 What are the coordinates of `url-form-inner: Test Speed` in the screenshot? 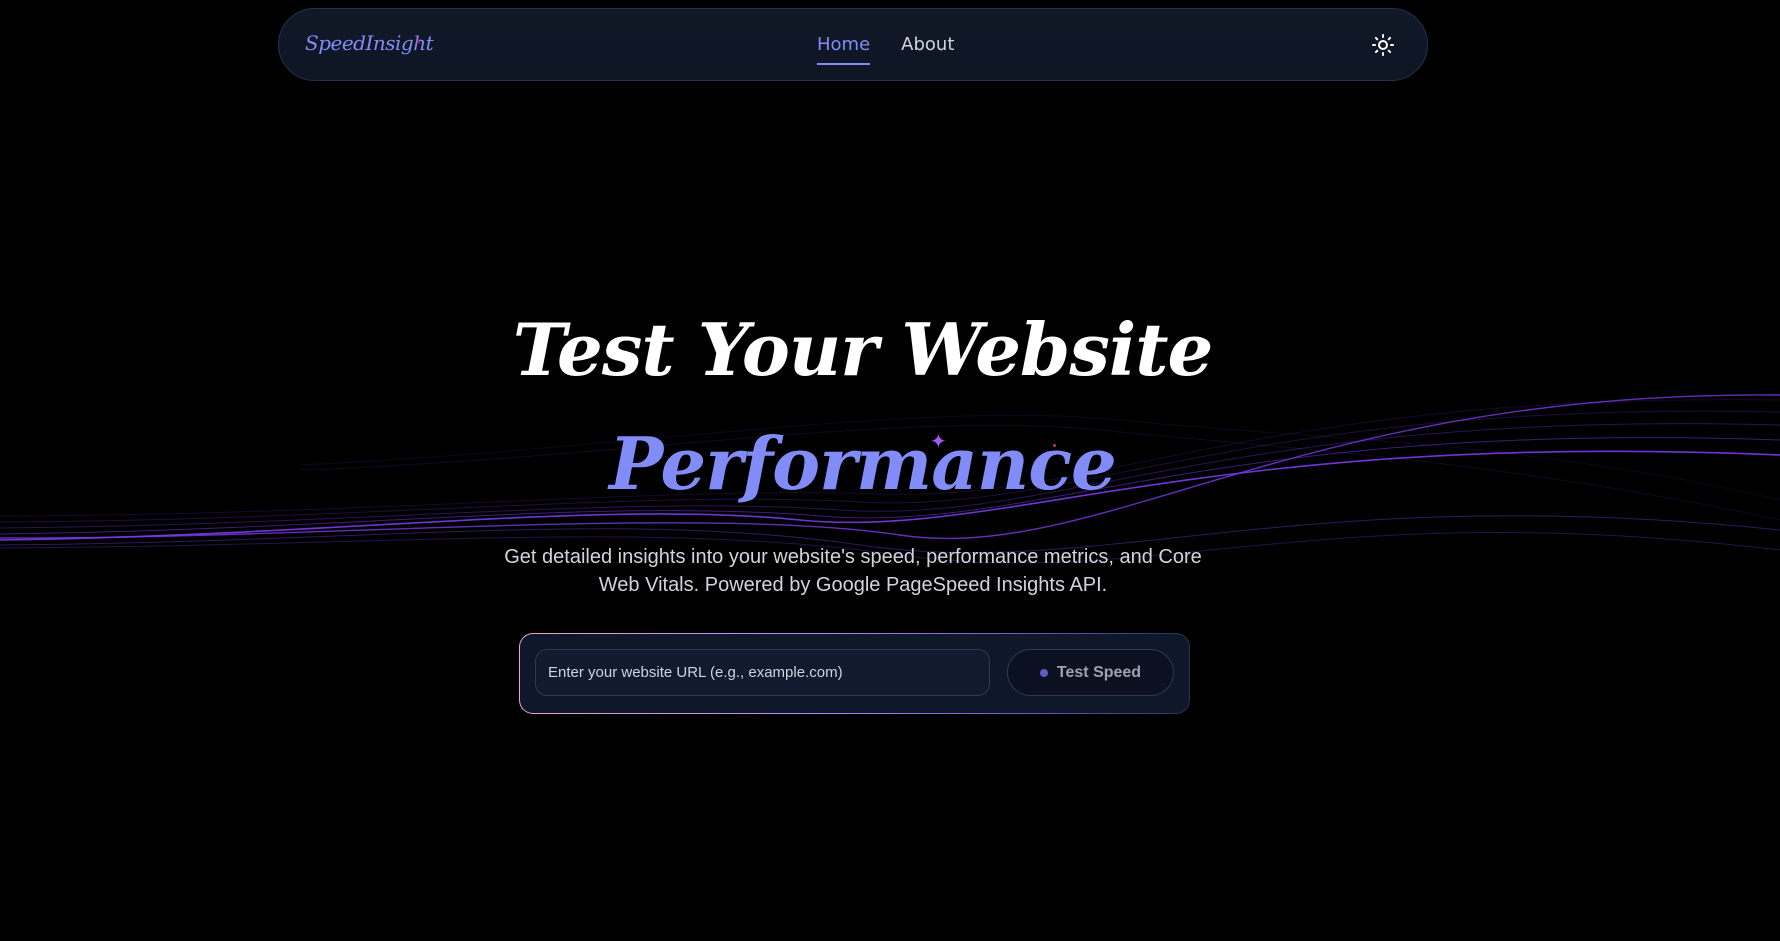 It's located at (854, 673).